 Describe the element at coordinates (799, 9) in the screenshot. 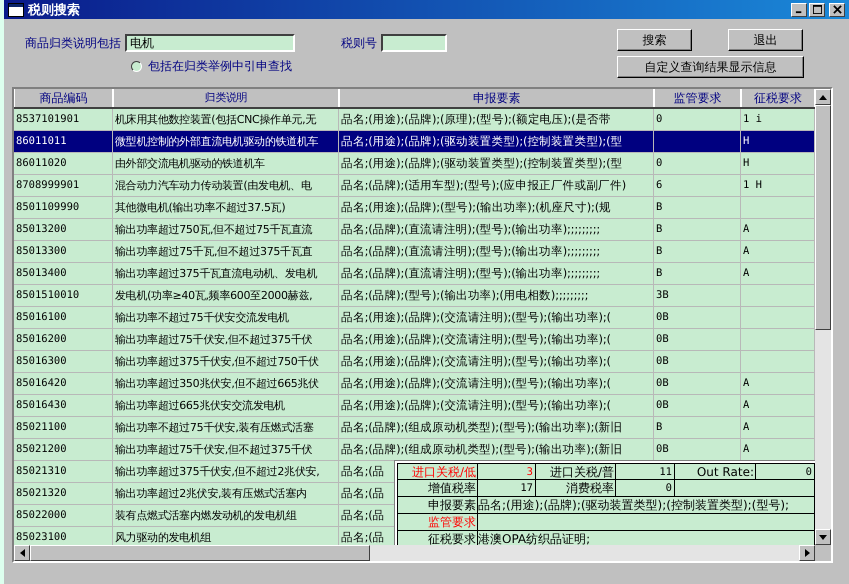

I see `minimize-button` at that location.